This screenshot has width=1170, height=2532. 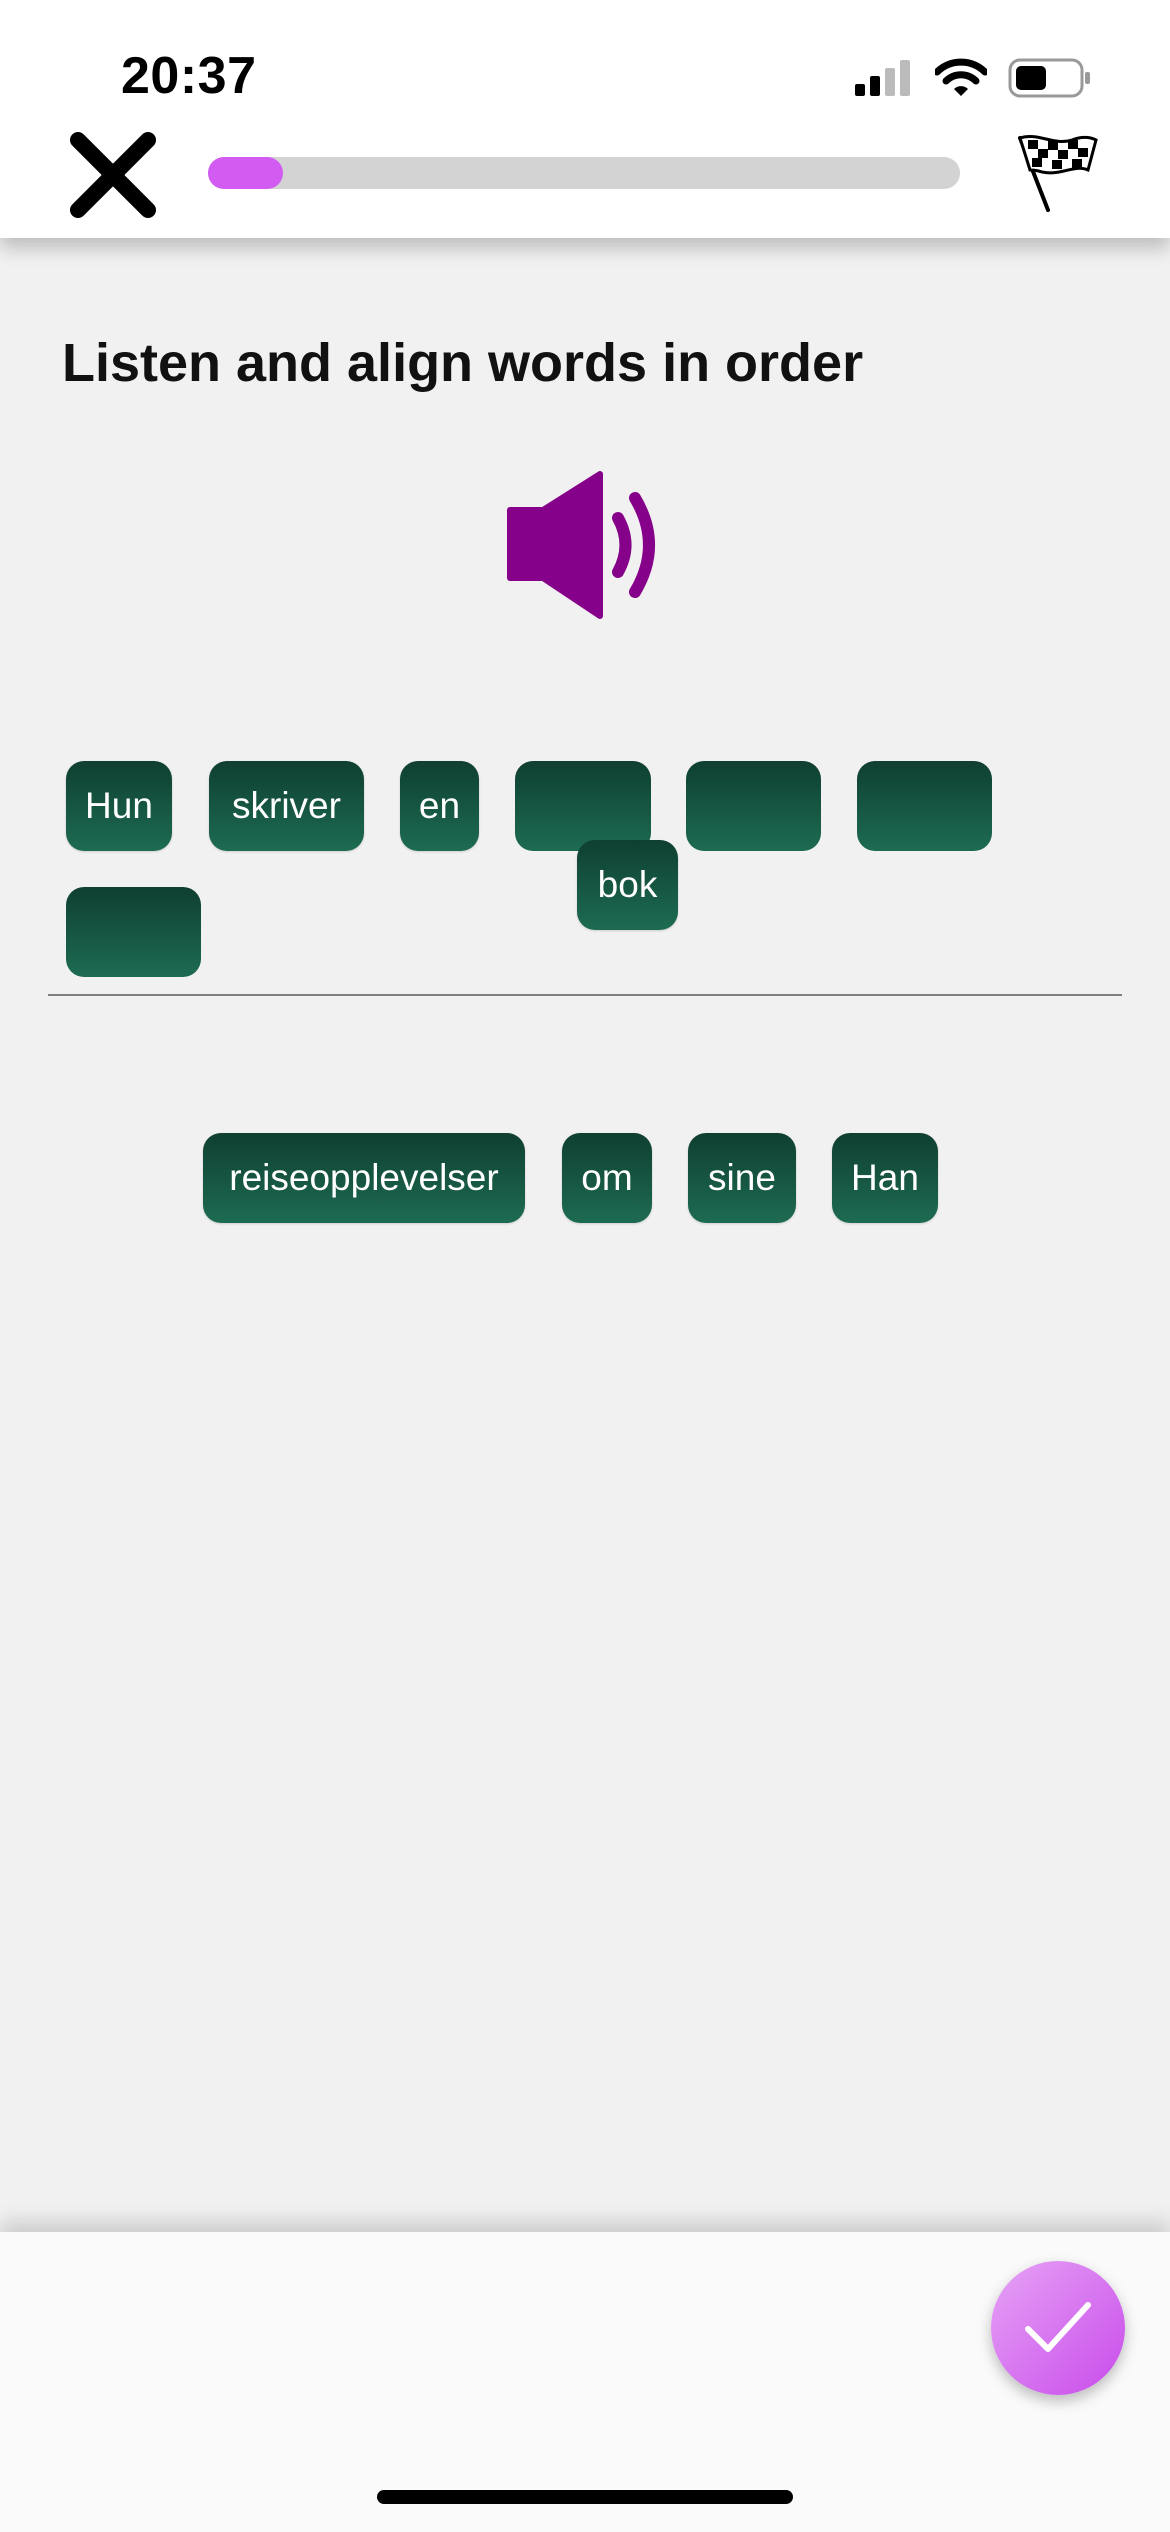 What do you see at coordinates (585, 545) in the screenshot?
I see `speaker-icon` at bounding box center [585, 545].